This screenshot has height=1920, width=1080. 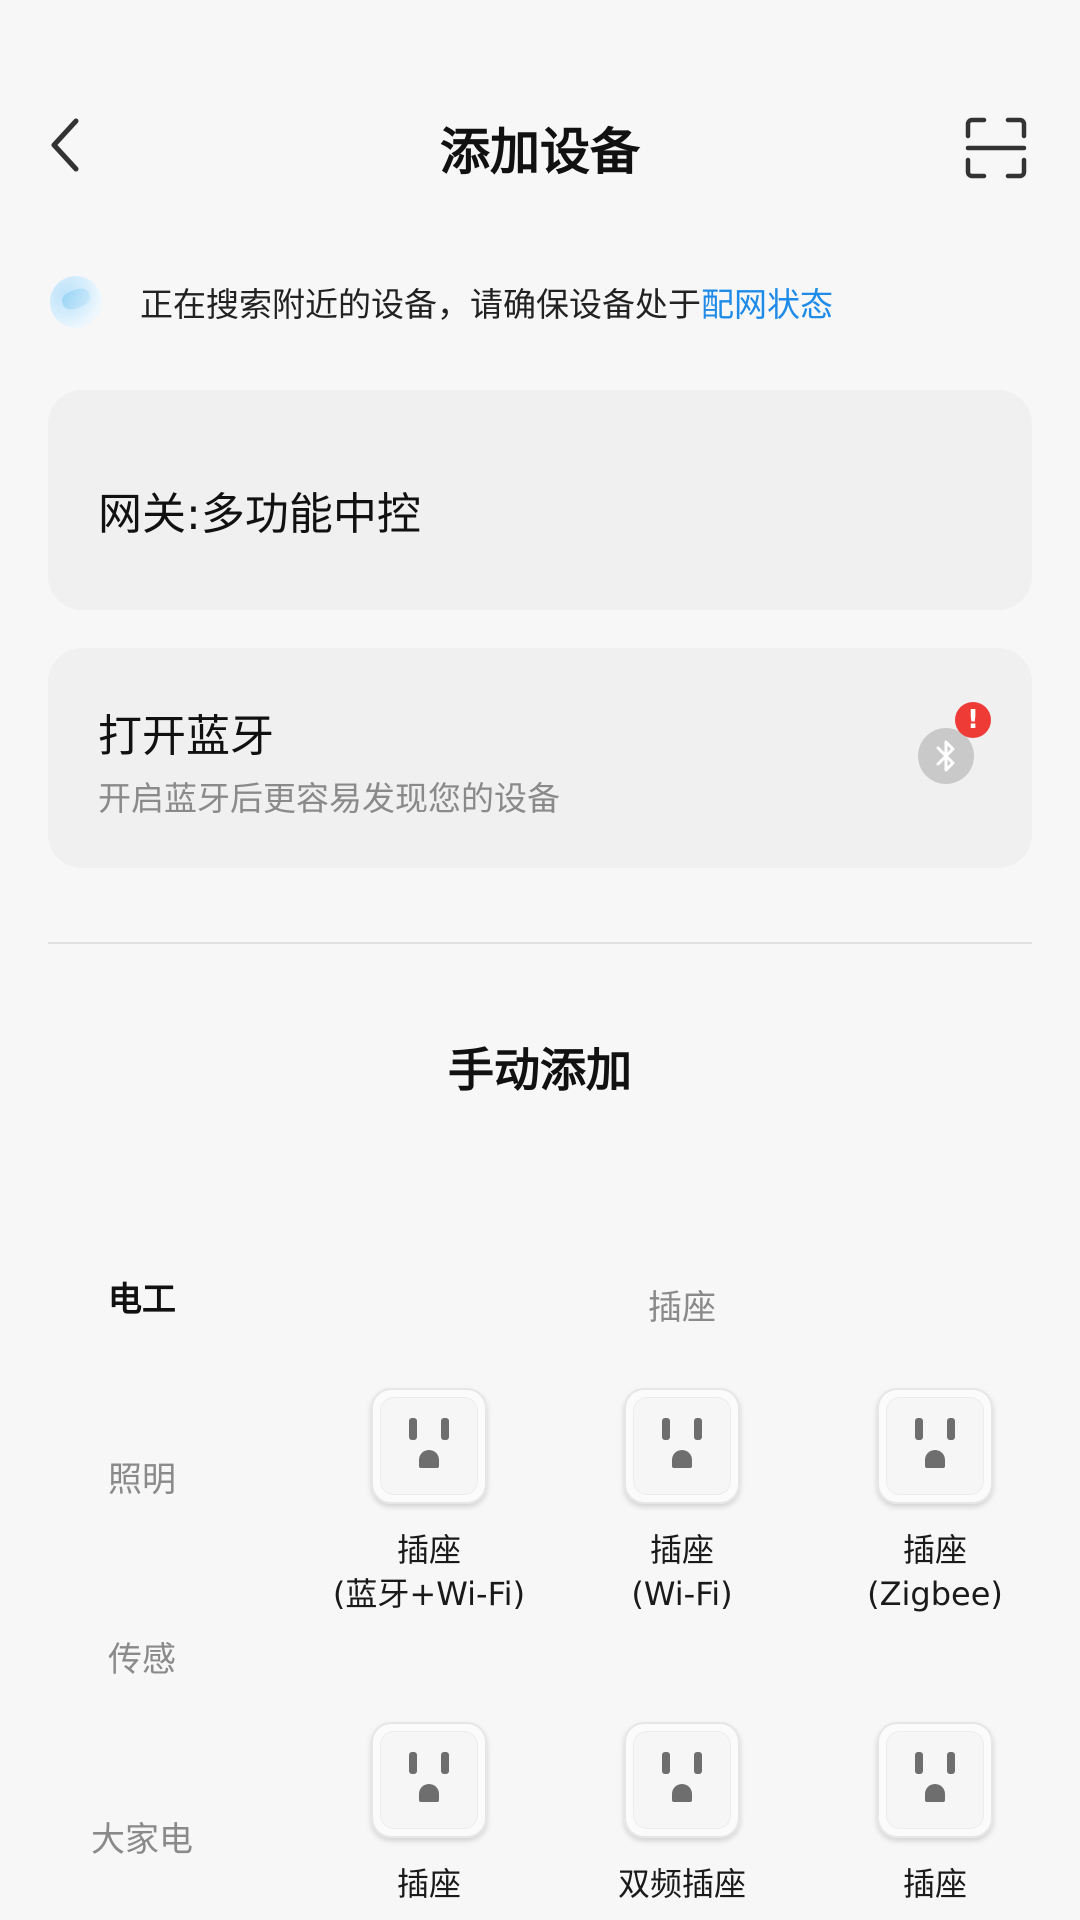 What do you see at coordinates (142, 1476) in the screenshot?
I see `category-lighting: 照明` at bounding box center [142, 1476].